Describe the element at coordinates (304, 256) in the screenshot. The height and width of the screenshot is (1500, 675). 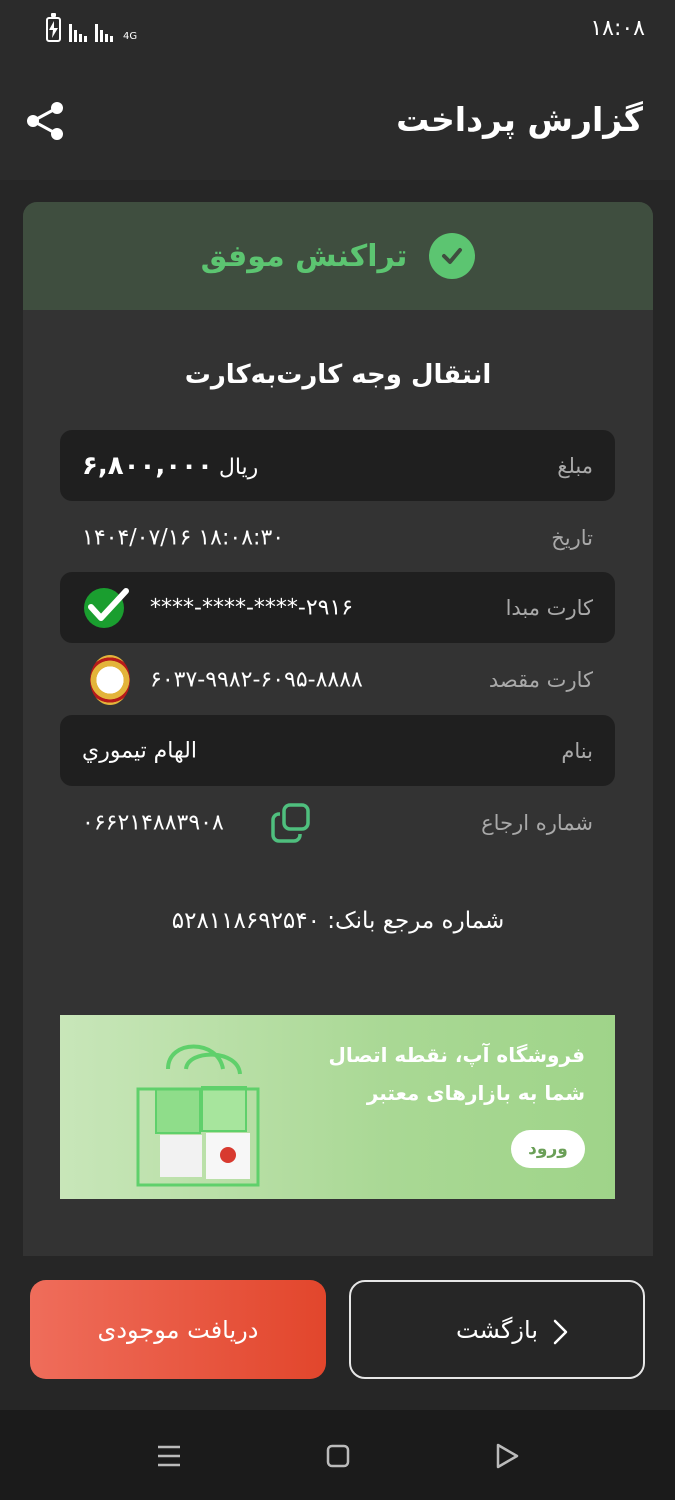
I see `status-text: تراکنش موفق` at that location.